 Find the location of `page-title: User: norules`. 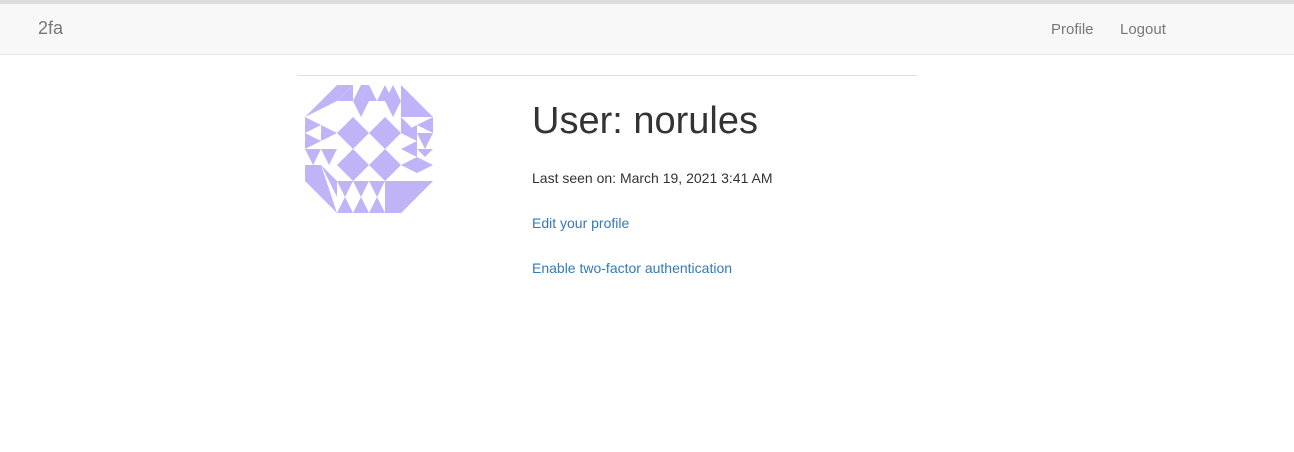

page-title: User: norules is located at coordinates (645, 121).